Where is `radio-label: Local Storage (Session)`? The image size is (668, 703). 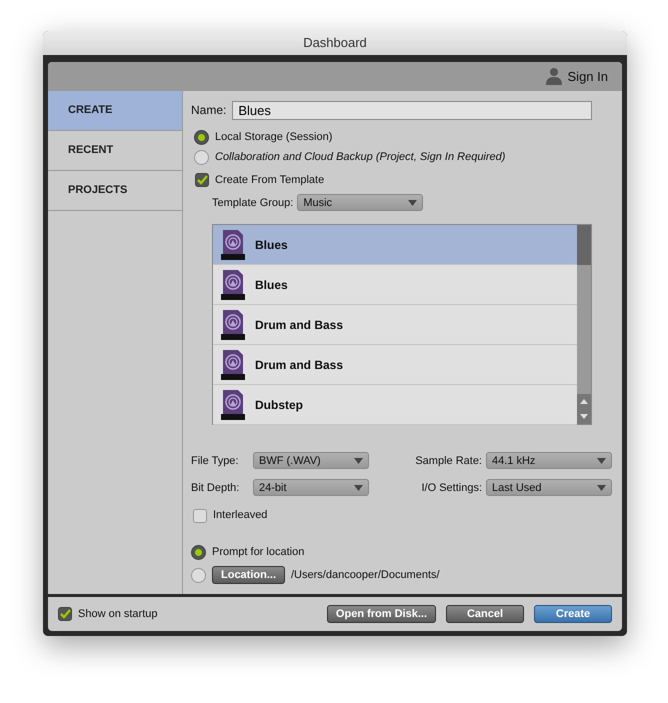 radio-label: Local Storage (Session) is located at coordinates (273, 137).